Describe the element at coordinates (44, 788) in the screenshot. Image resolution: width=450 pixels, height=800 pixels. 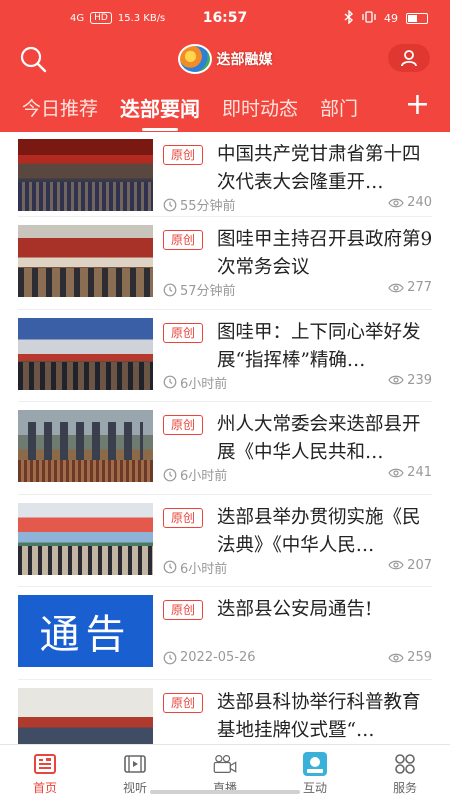
I see `nav-home-label: 首页` at that location.